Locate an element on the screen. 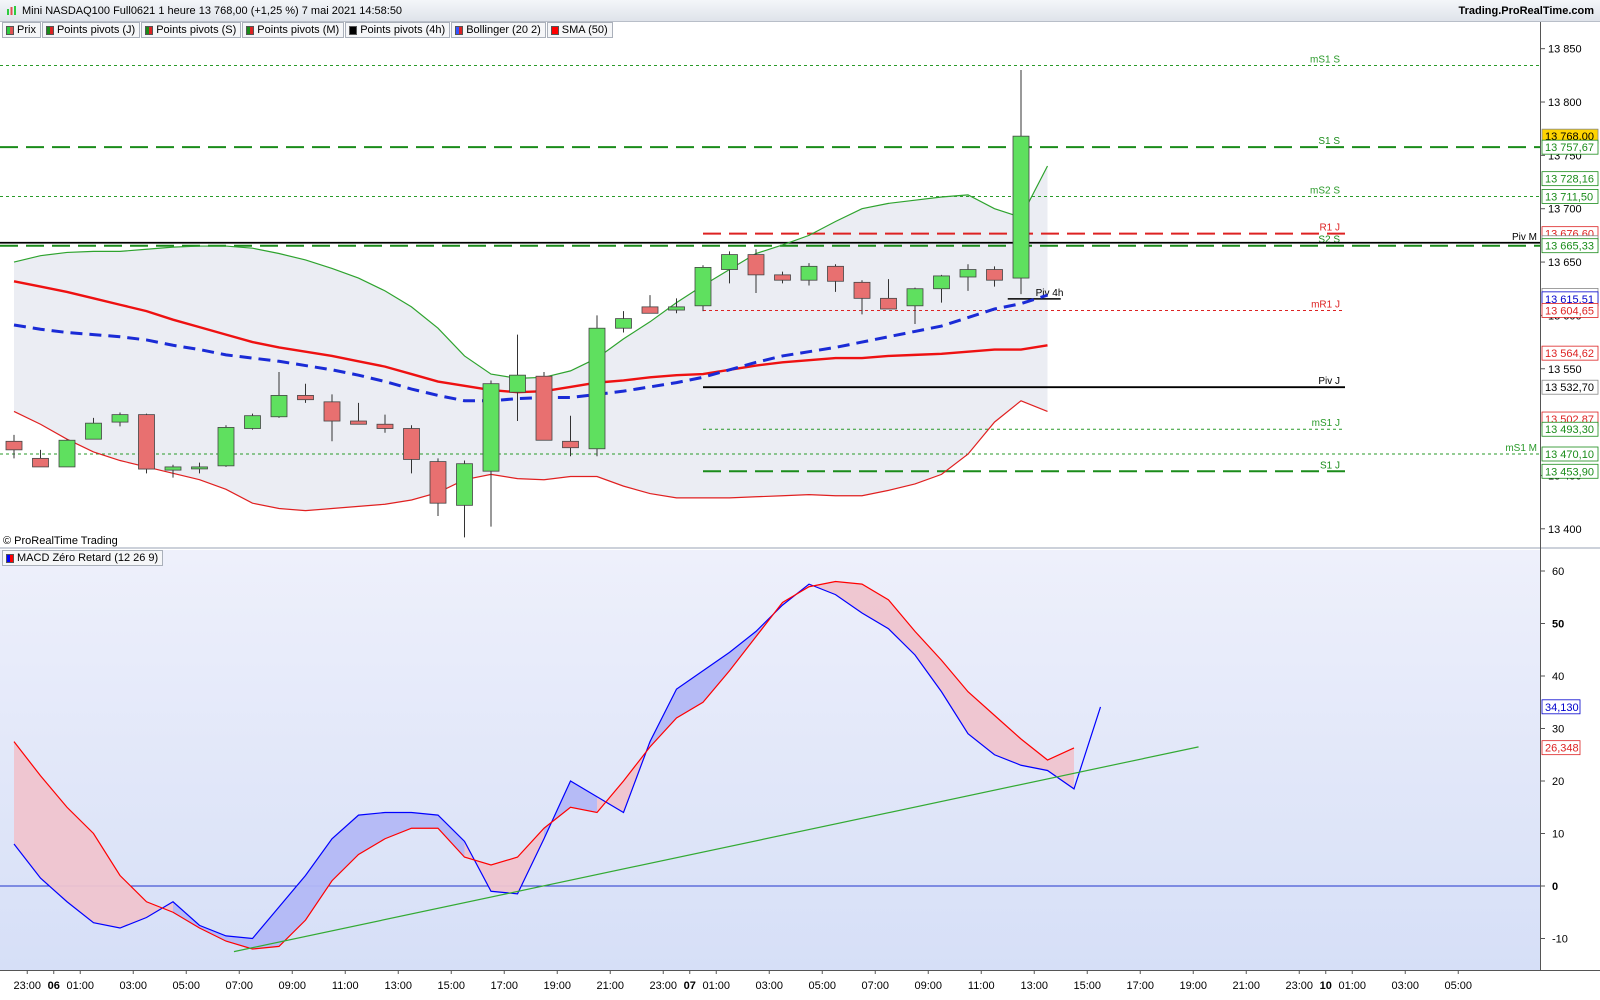 The height and width of the screenshot is (1000, 1600). price-badge: 13 711,50 is located at coordinates (1570, 196).